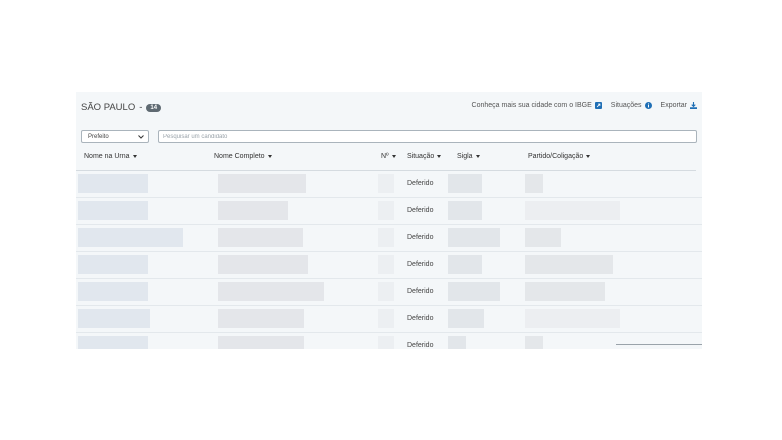 This screenshot has height=440, width=782. I want to click on column-header-sigla: Sigla, so click(468, 156).